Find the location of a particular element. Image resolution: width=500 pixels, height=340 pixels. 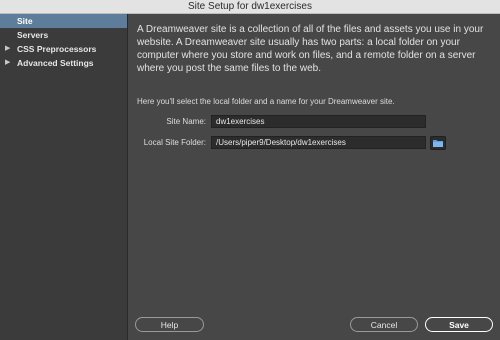

title-bar: Site Setup for dw1exercises is located at coordinates (250, 7).